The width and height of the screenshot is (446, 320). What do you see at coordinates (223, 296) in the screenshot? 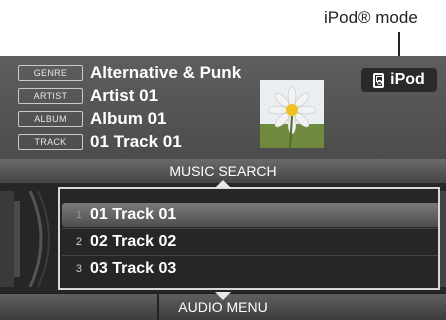
I see `scroll-down-arrow-icon` at bounding box center [223, 296].